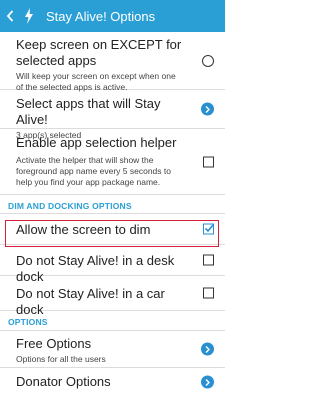 This screenshot has width=320, height=400. What do you see at coordinates (112, 233) in the screenshot?
I see `highlight-box` at bounding box center [112, 233].